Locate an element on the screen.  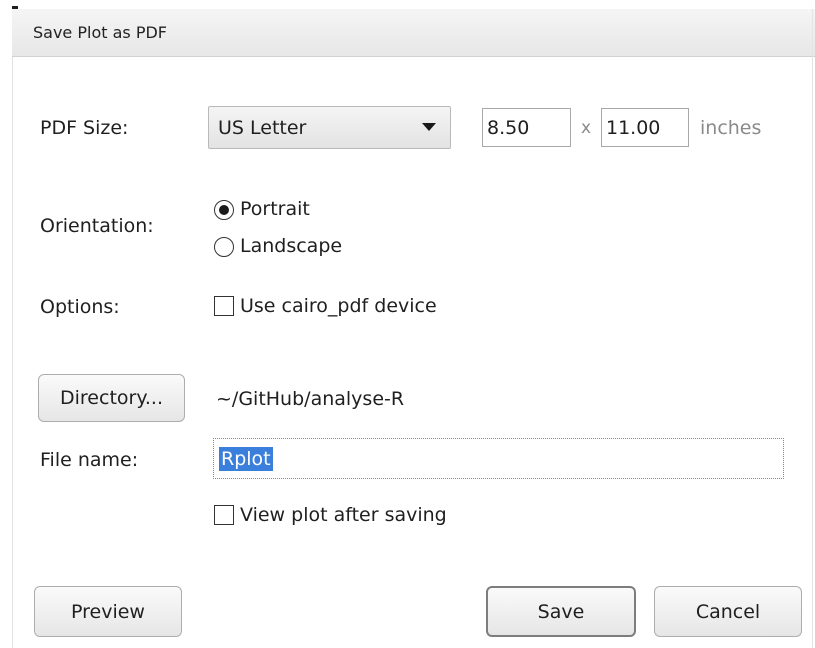
pdf-width-input is located at coordinates (526, 127).